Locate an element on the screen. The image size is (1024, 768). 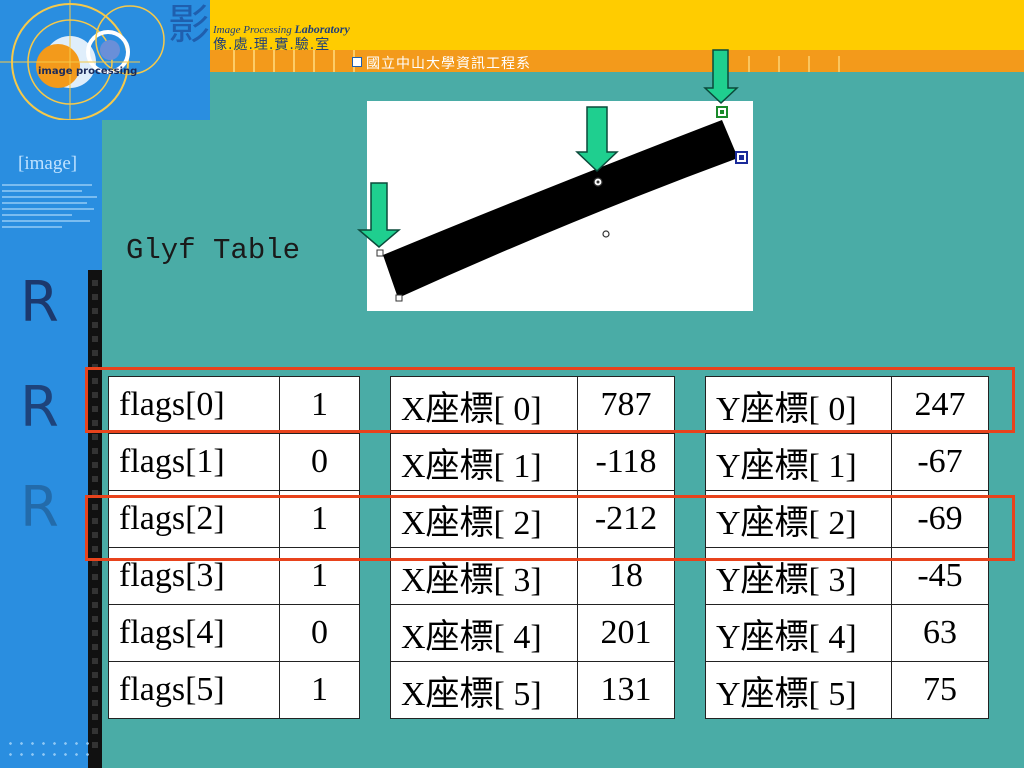
point-marker-0-inner is located at coordinates (722, 112).